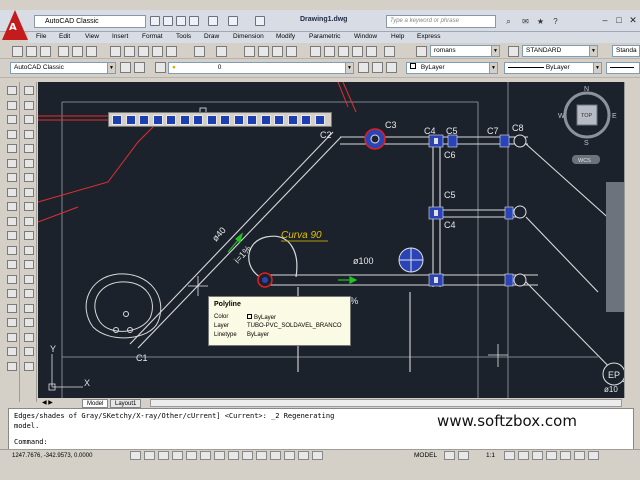  Describe the element at coordinates (29, 134) in the screenshot. I see `offset-icon` at that location.